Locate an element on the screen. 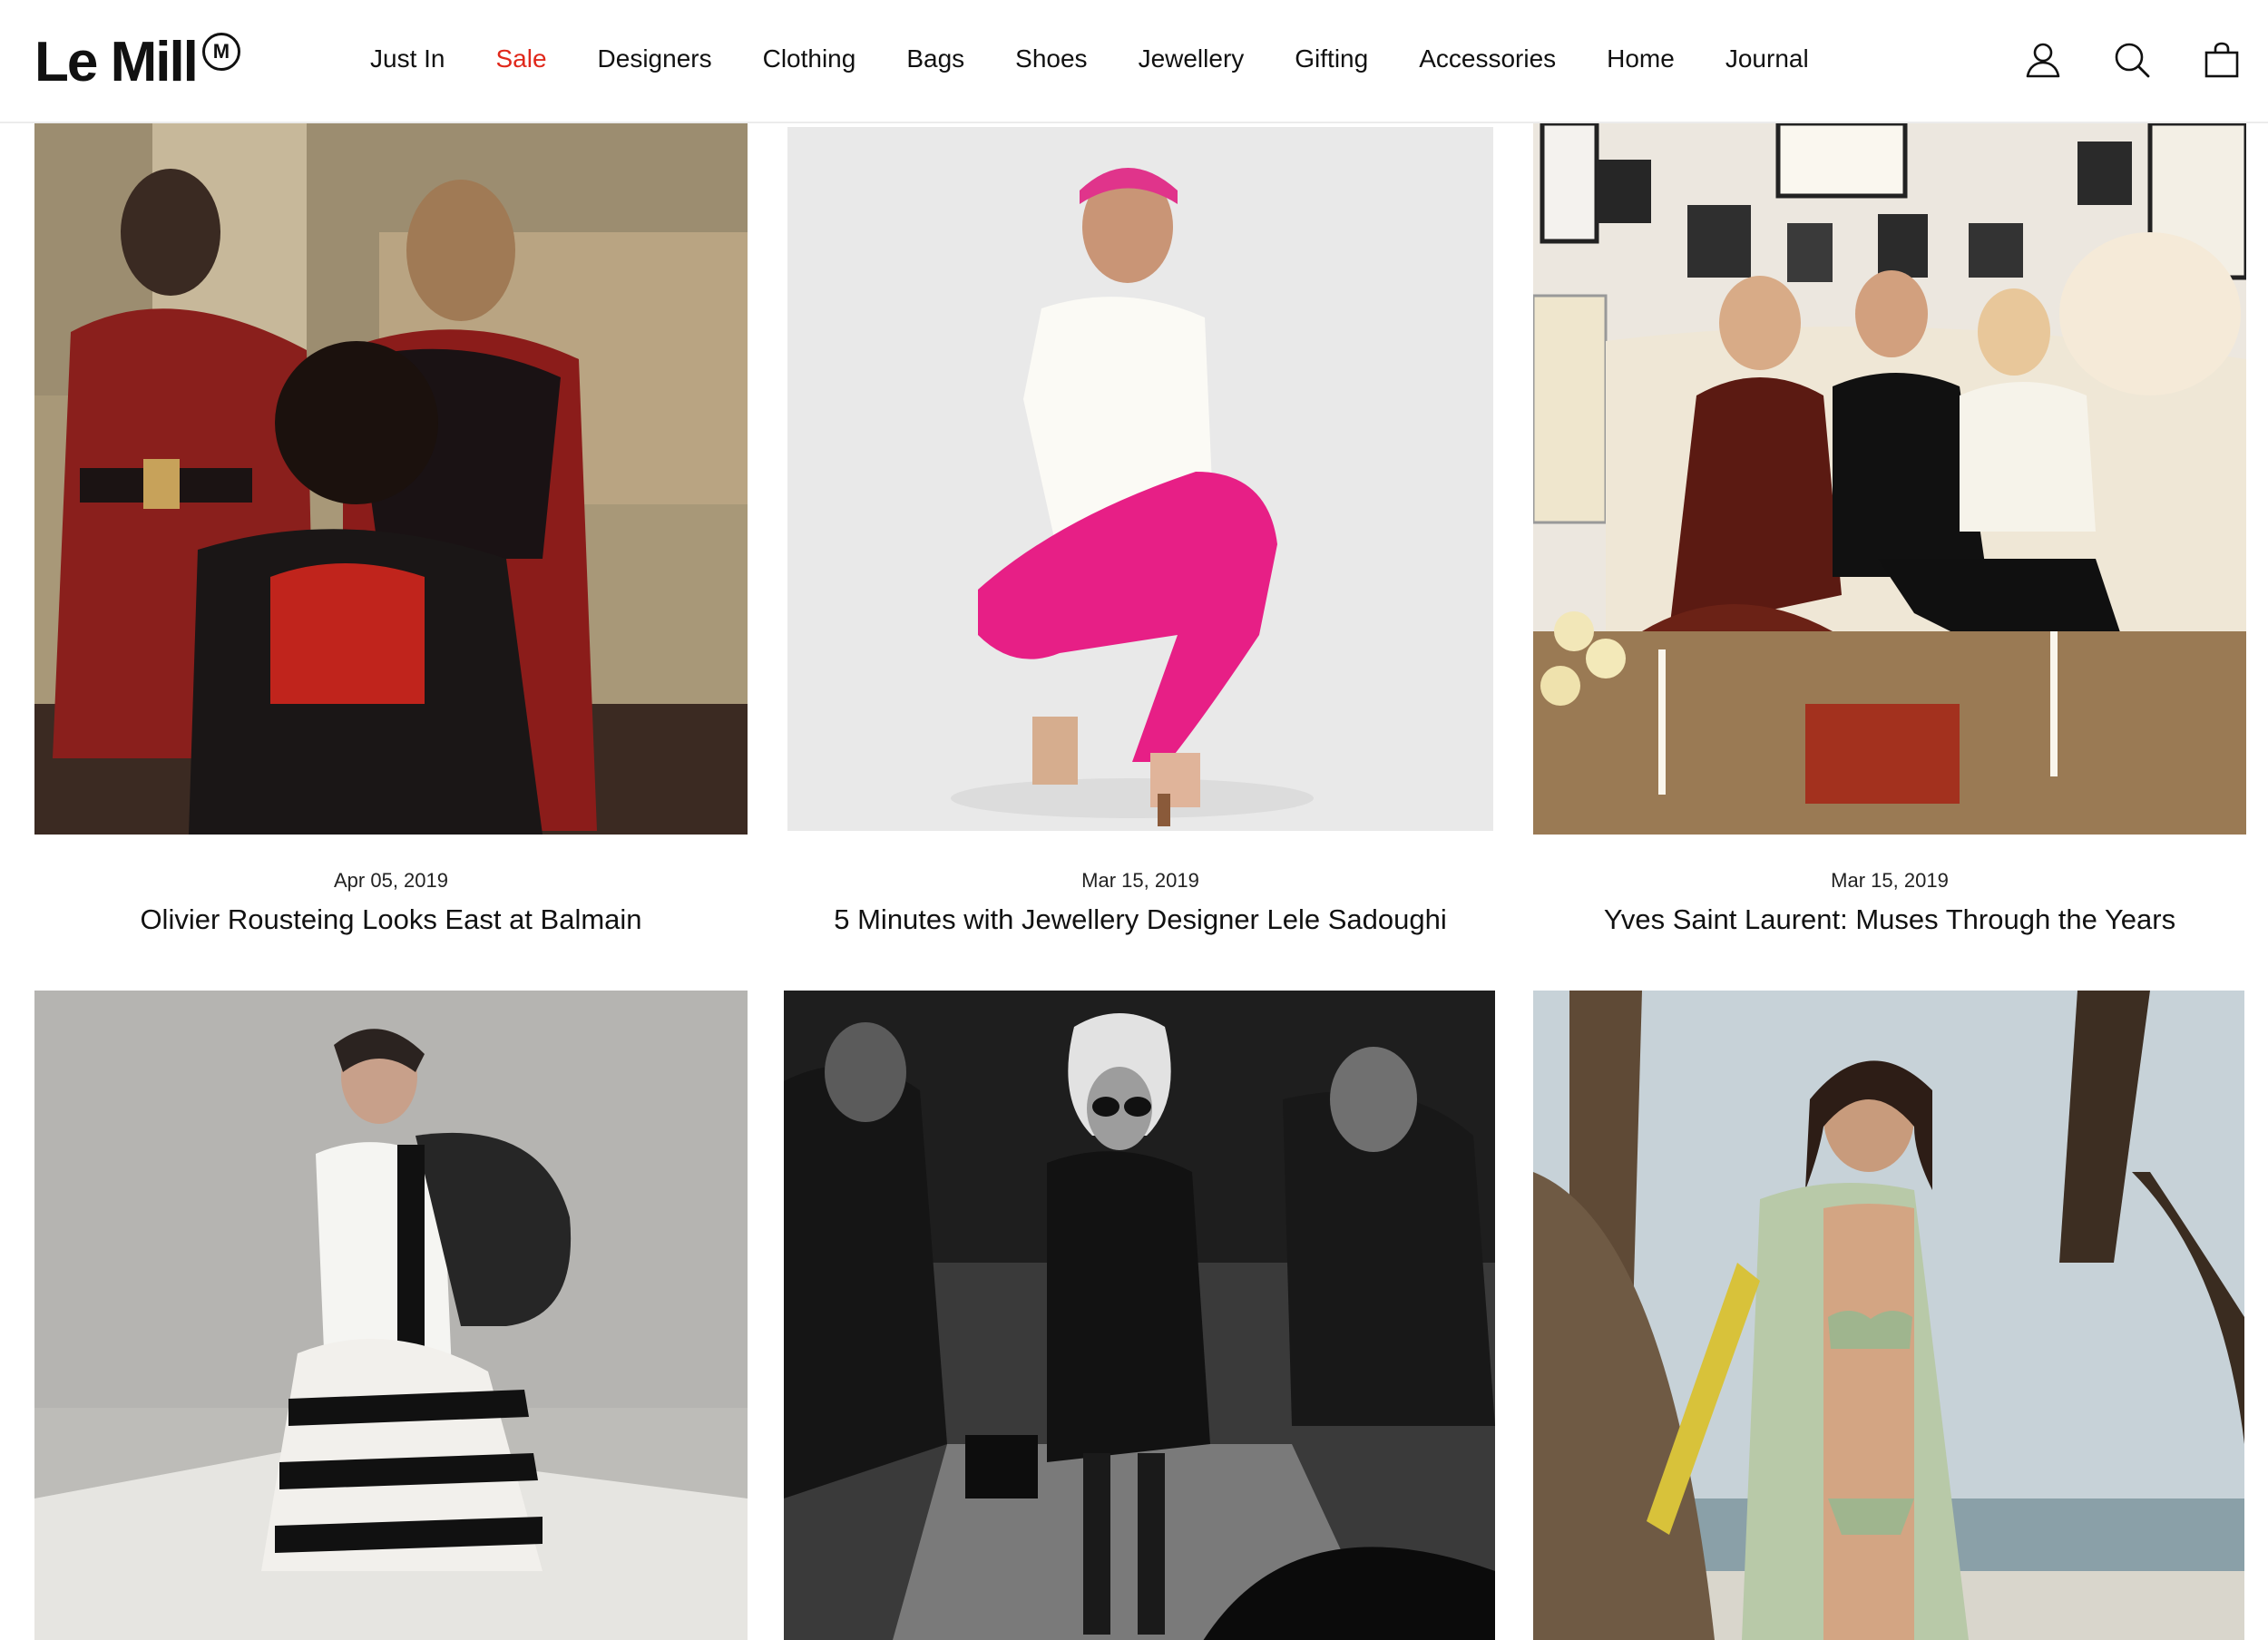 Image resolution: width=2268 pixels, height=1640 pixels. account-icon is located at coordinates (2043, 60).